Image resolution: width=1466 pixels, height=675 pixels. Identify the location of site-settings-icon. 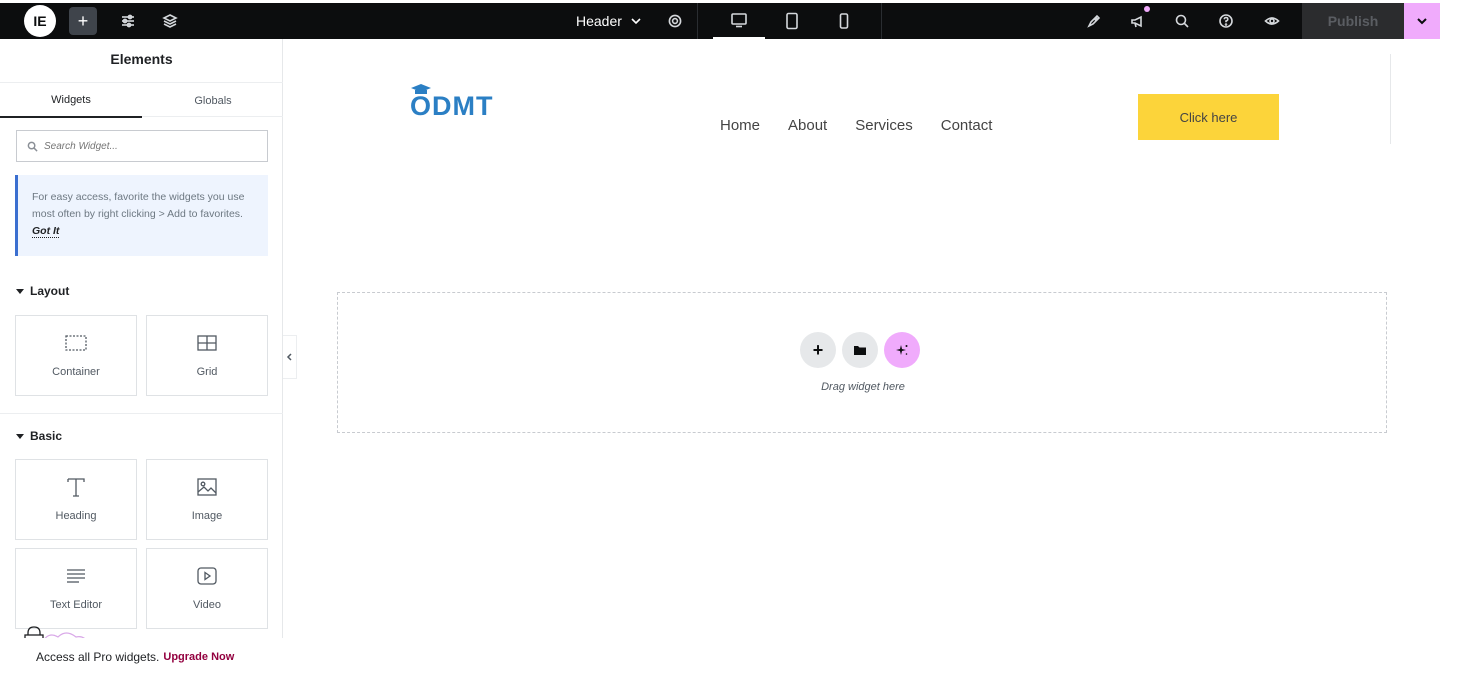
(1094, 21).